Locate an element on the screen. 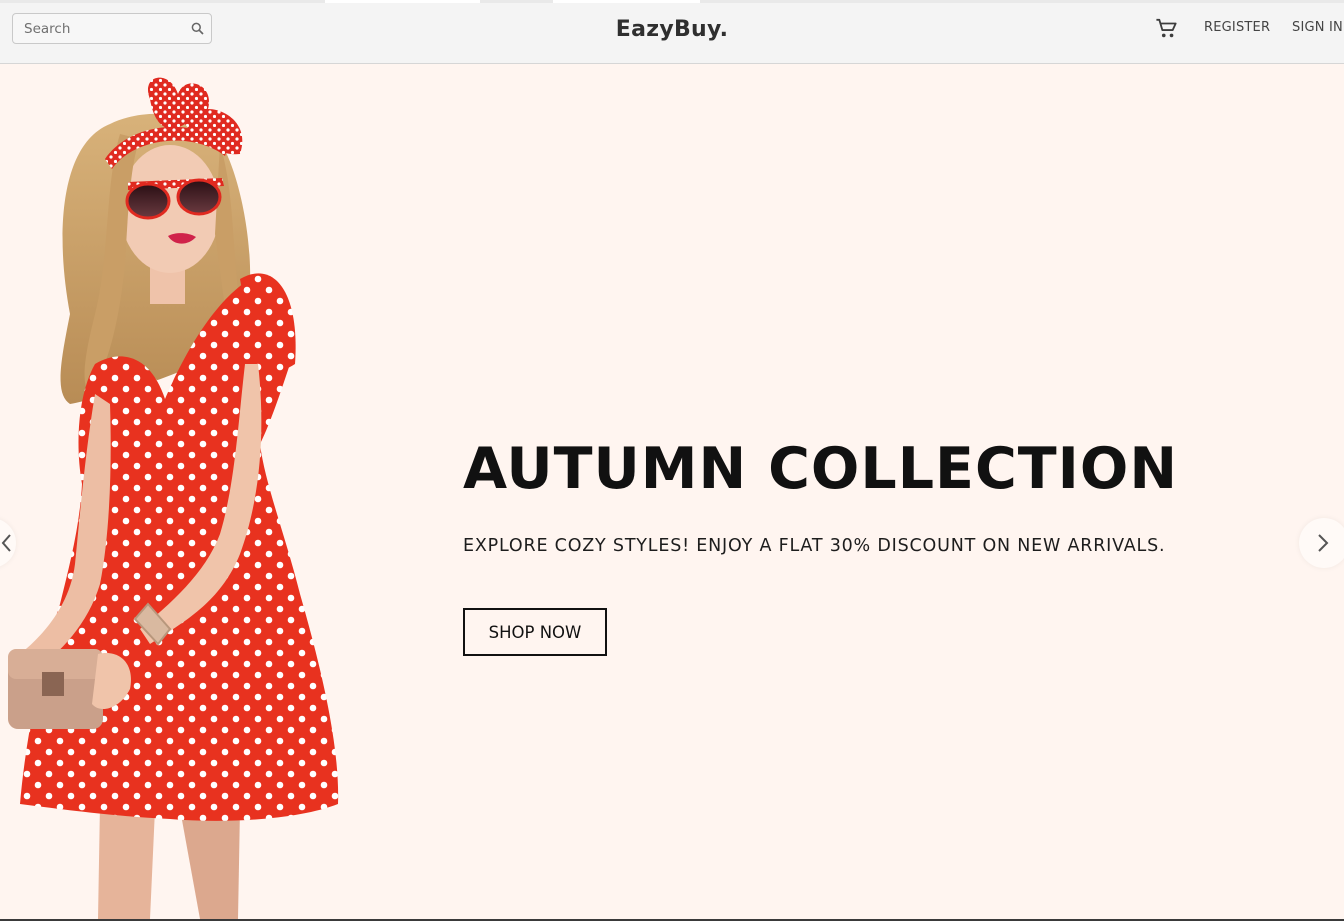  hero-title: AUTUMN COLLECTION is located at coordinates (821, 469).